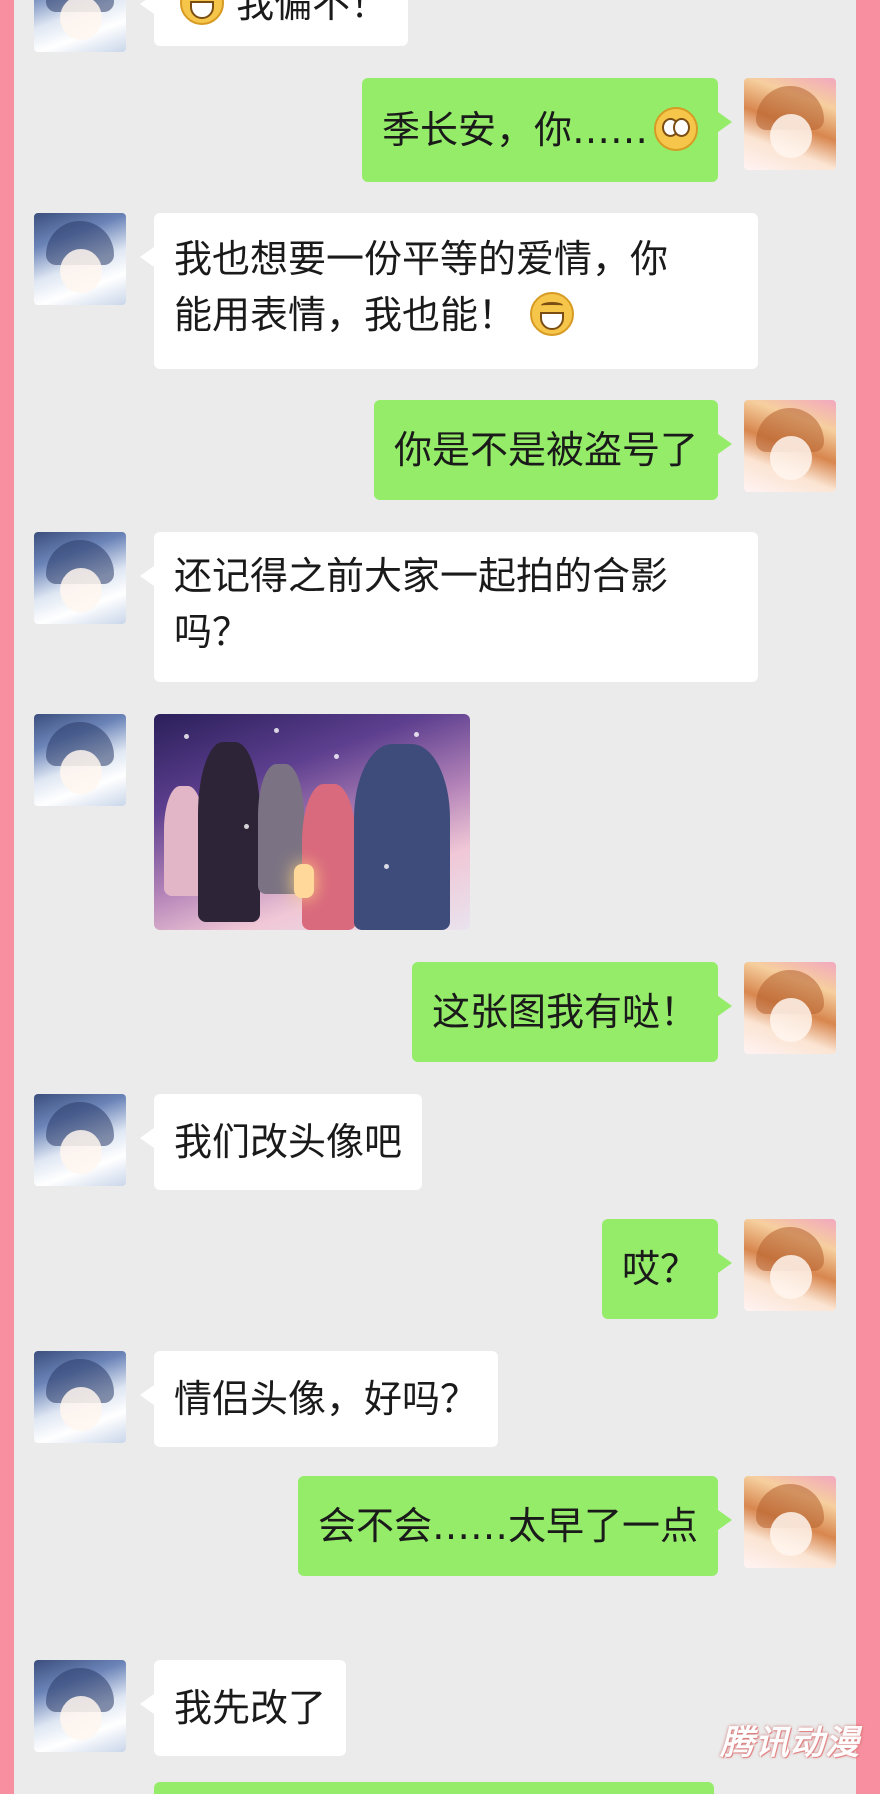  What do you see at coordinates (449, 607) in the screenshot?
I see `message-bubble: 还记得之前大家一起拍的合影 吗？` at bounding box center [449, 607].